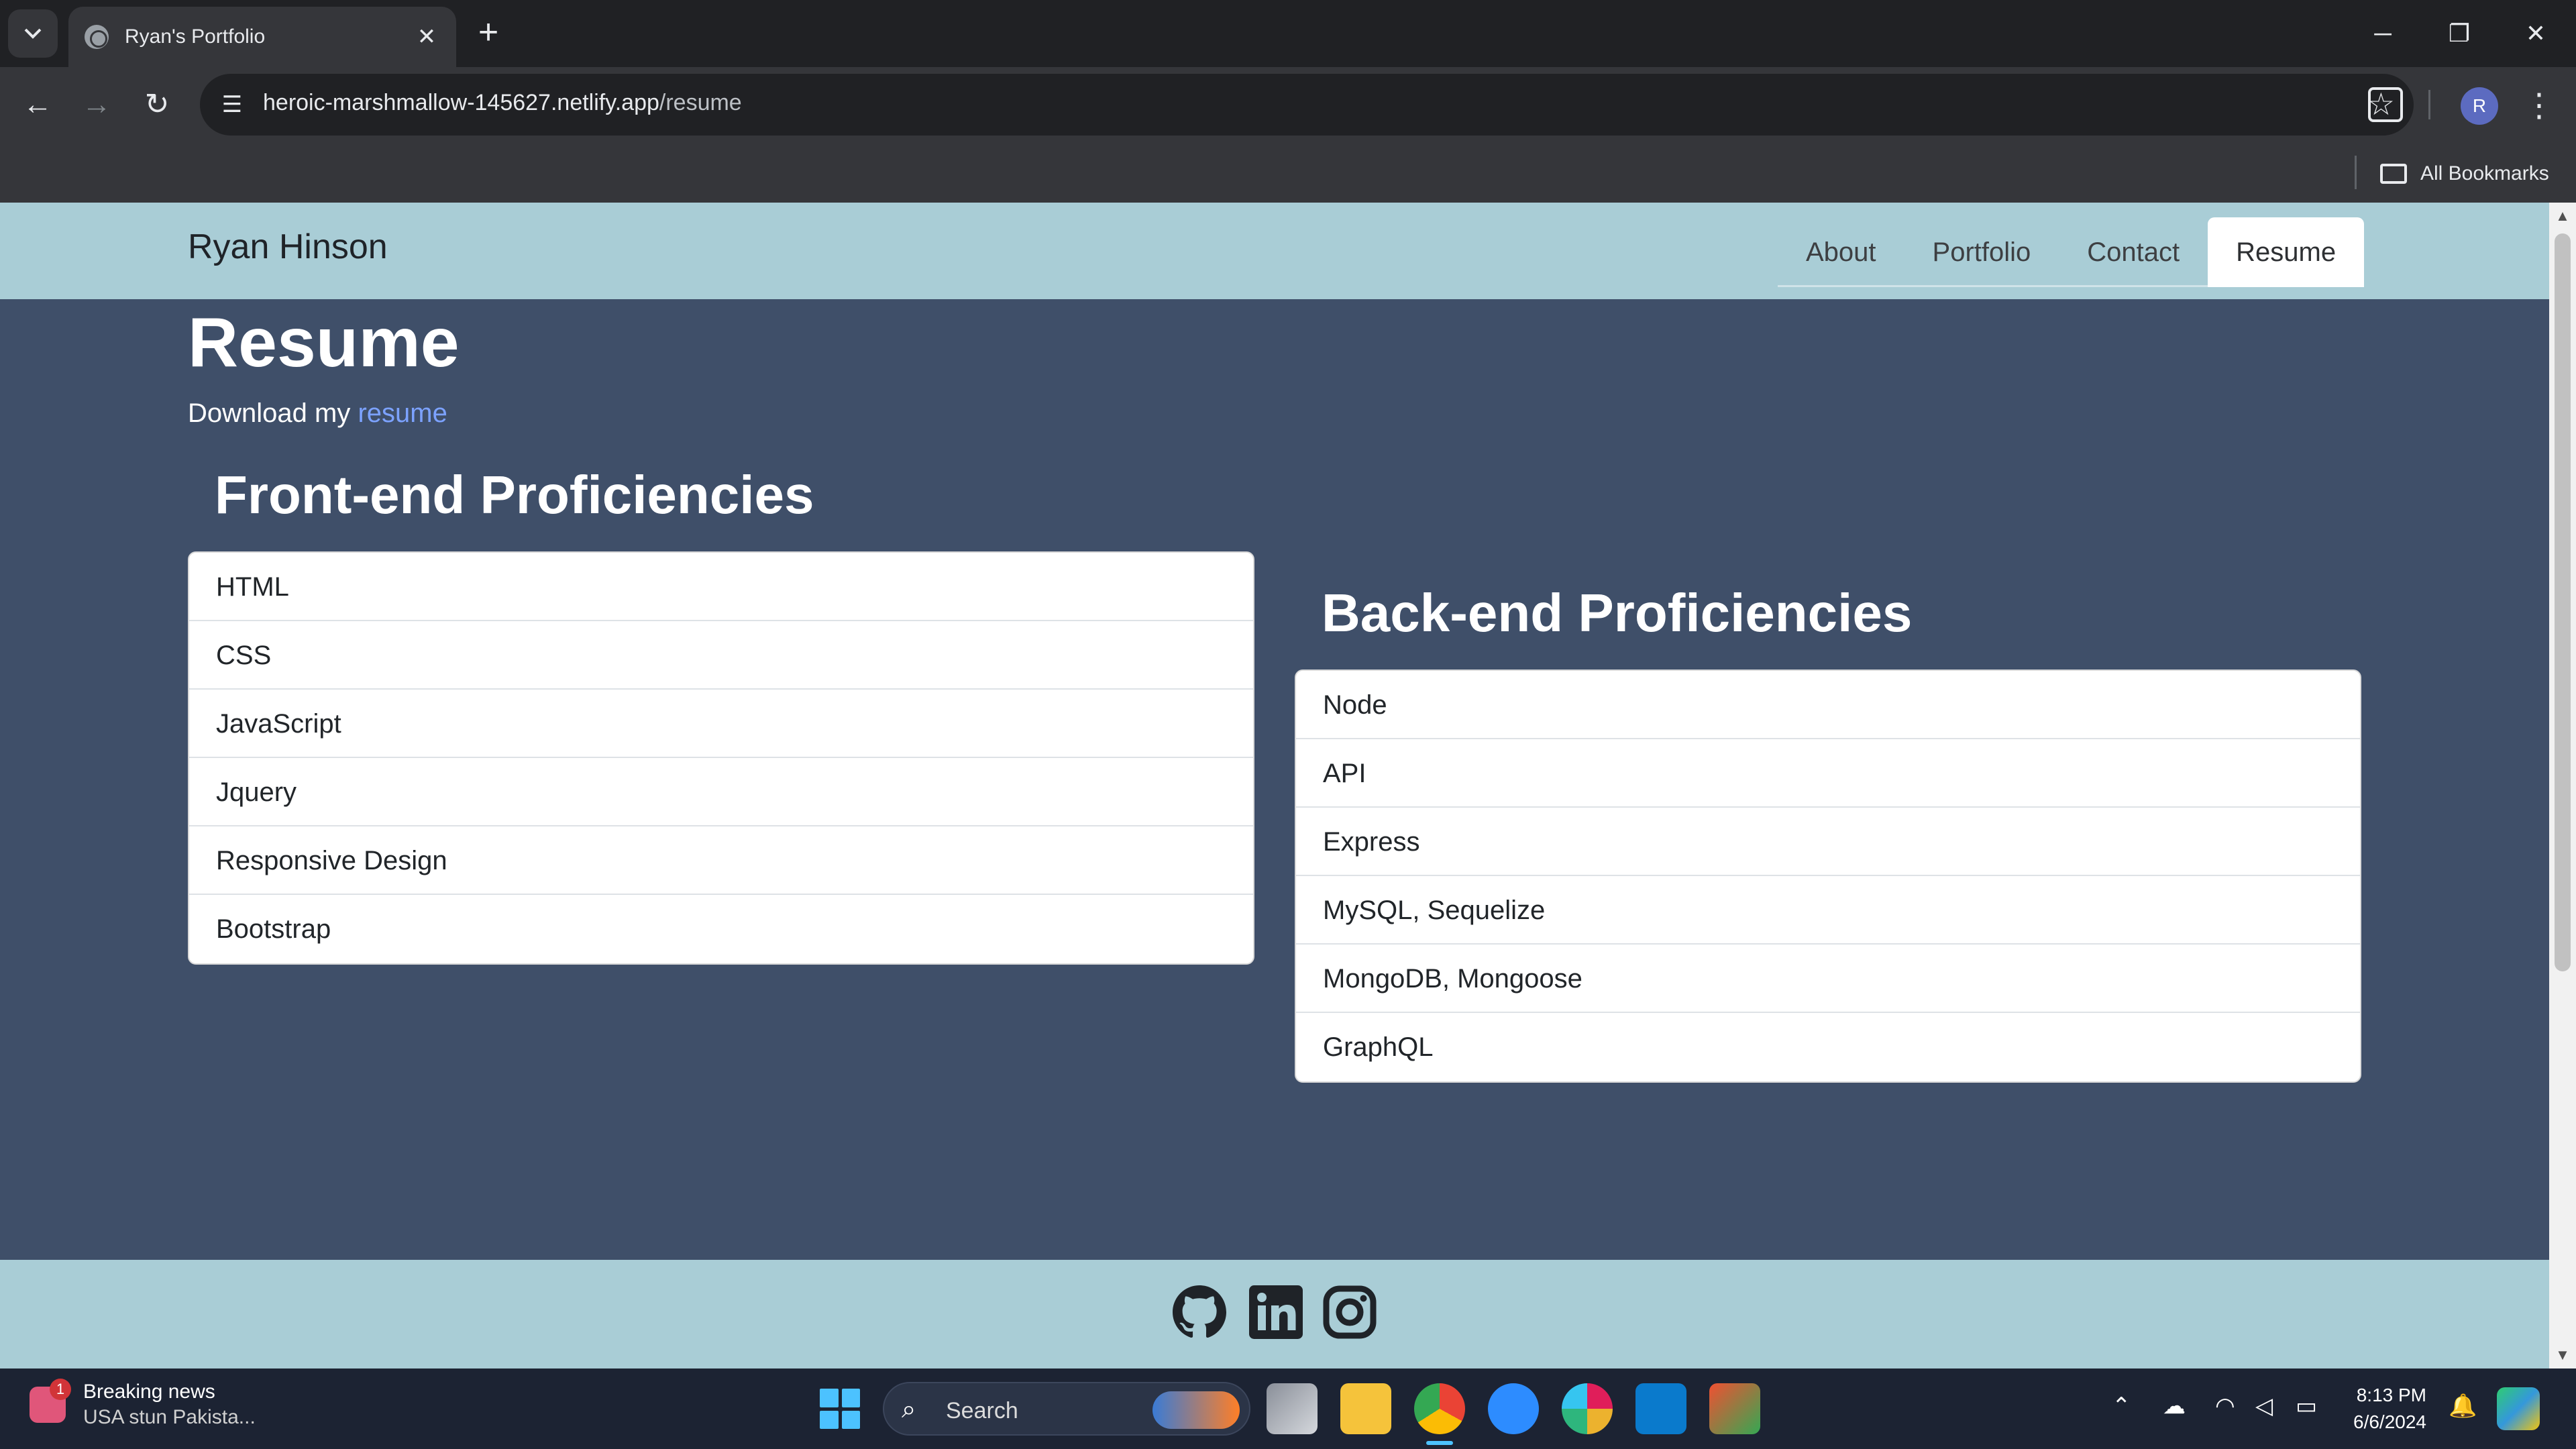  Describe the element at coordinates (232, 105) in the screenshot. I see `site-info-icon: ☰` at that location.